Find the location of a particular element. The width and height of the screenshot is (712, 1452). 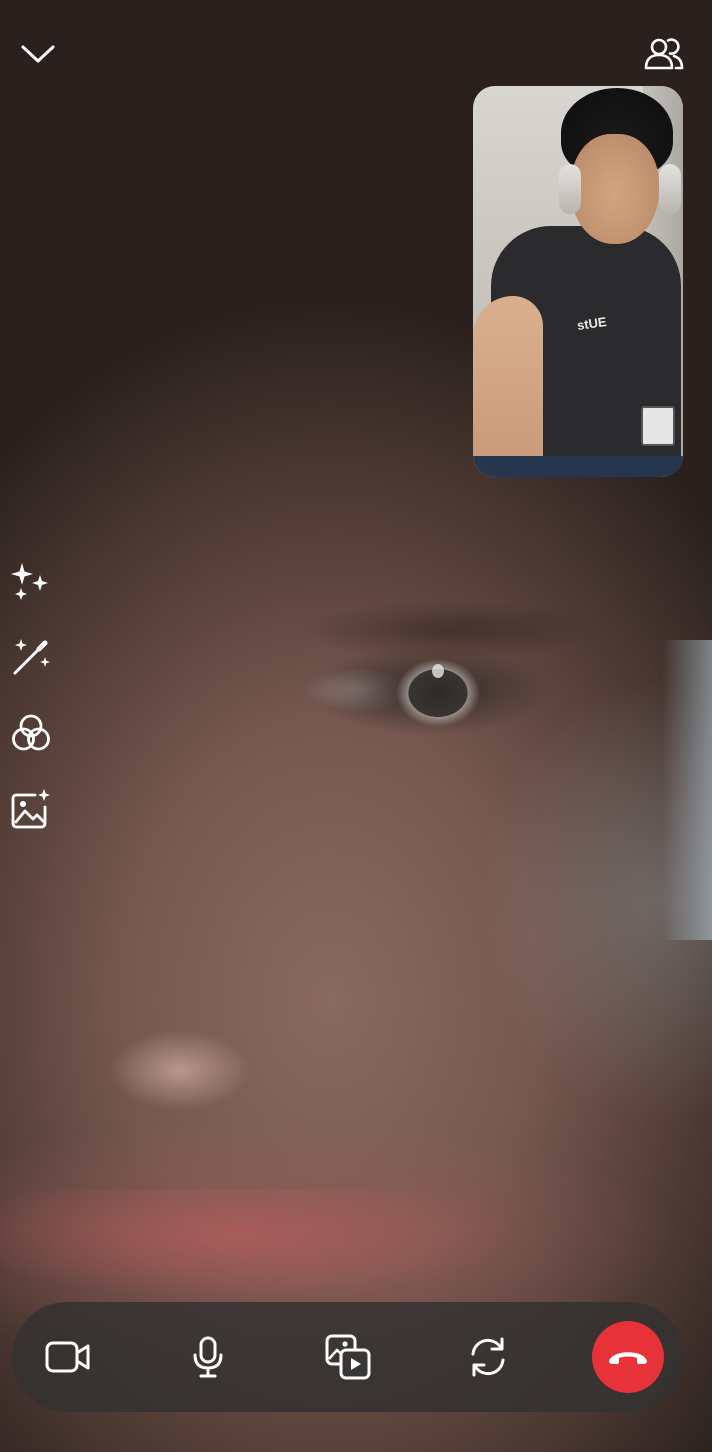

flip-camera-icon is located at coordinates (488, 1357).